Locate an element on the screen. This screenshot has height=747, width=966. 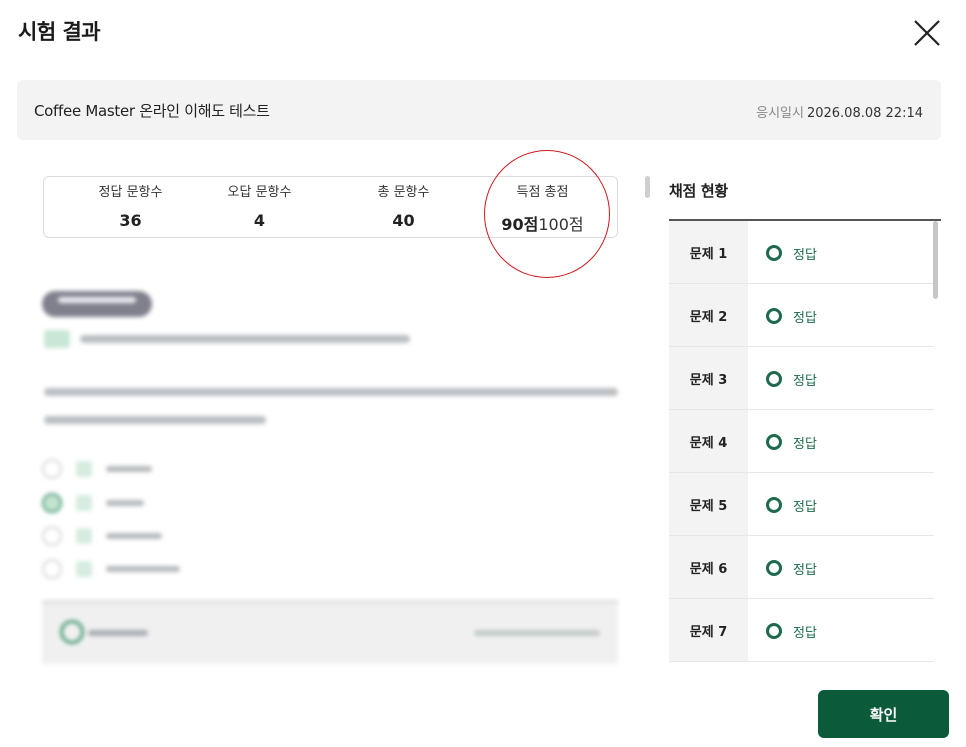
grading-question-label: 문제 3 is located at coordinates (708, 378).